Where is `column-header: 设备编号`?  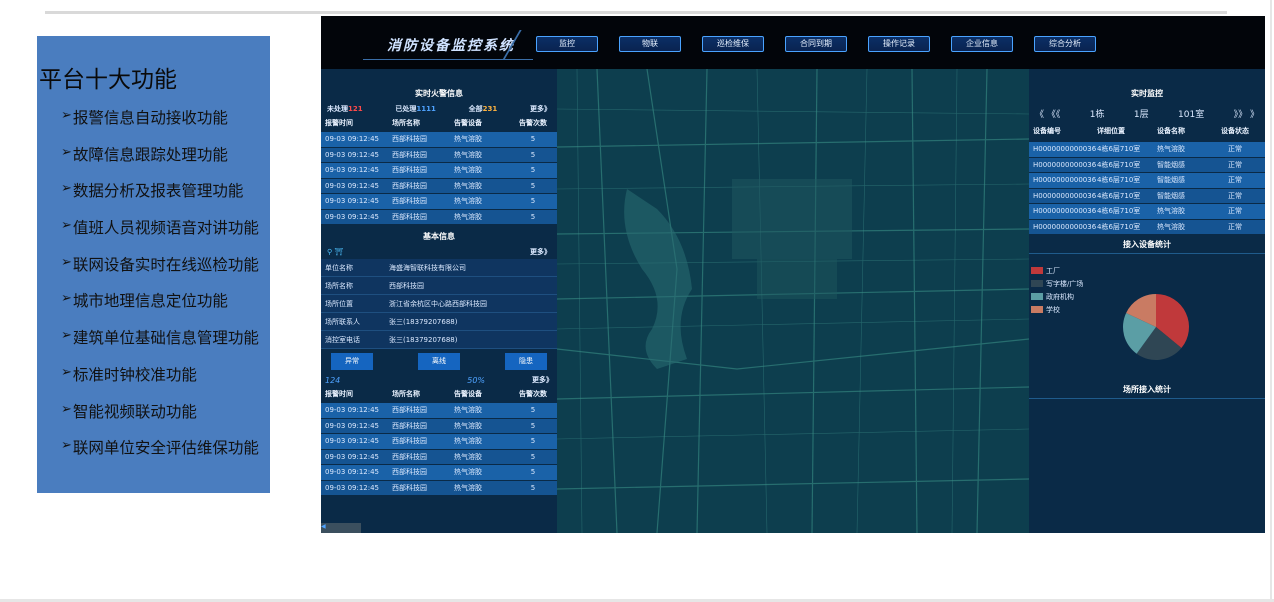 column-header: 设备编号 is located at coordinates (1047, 131).